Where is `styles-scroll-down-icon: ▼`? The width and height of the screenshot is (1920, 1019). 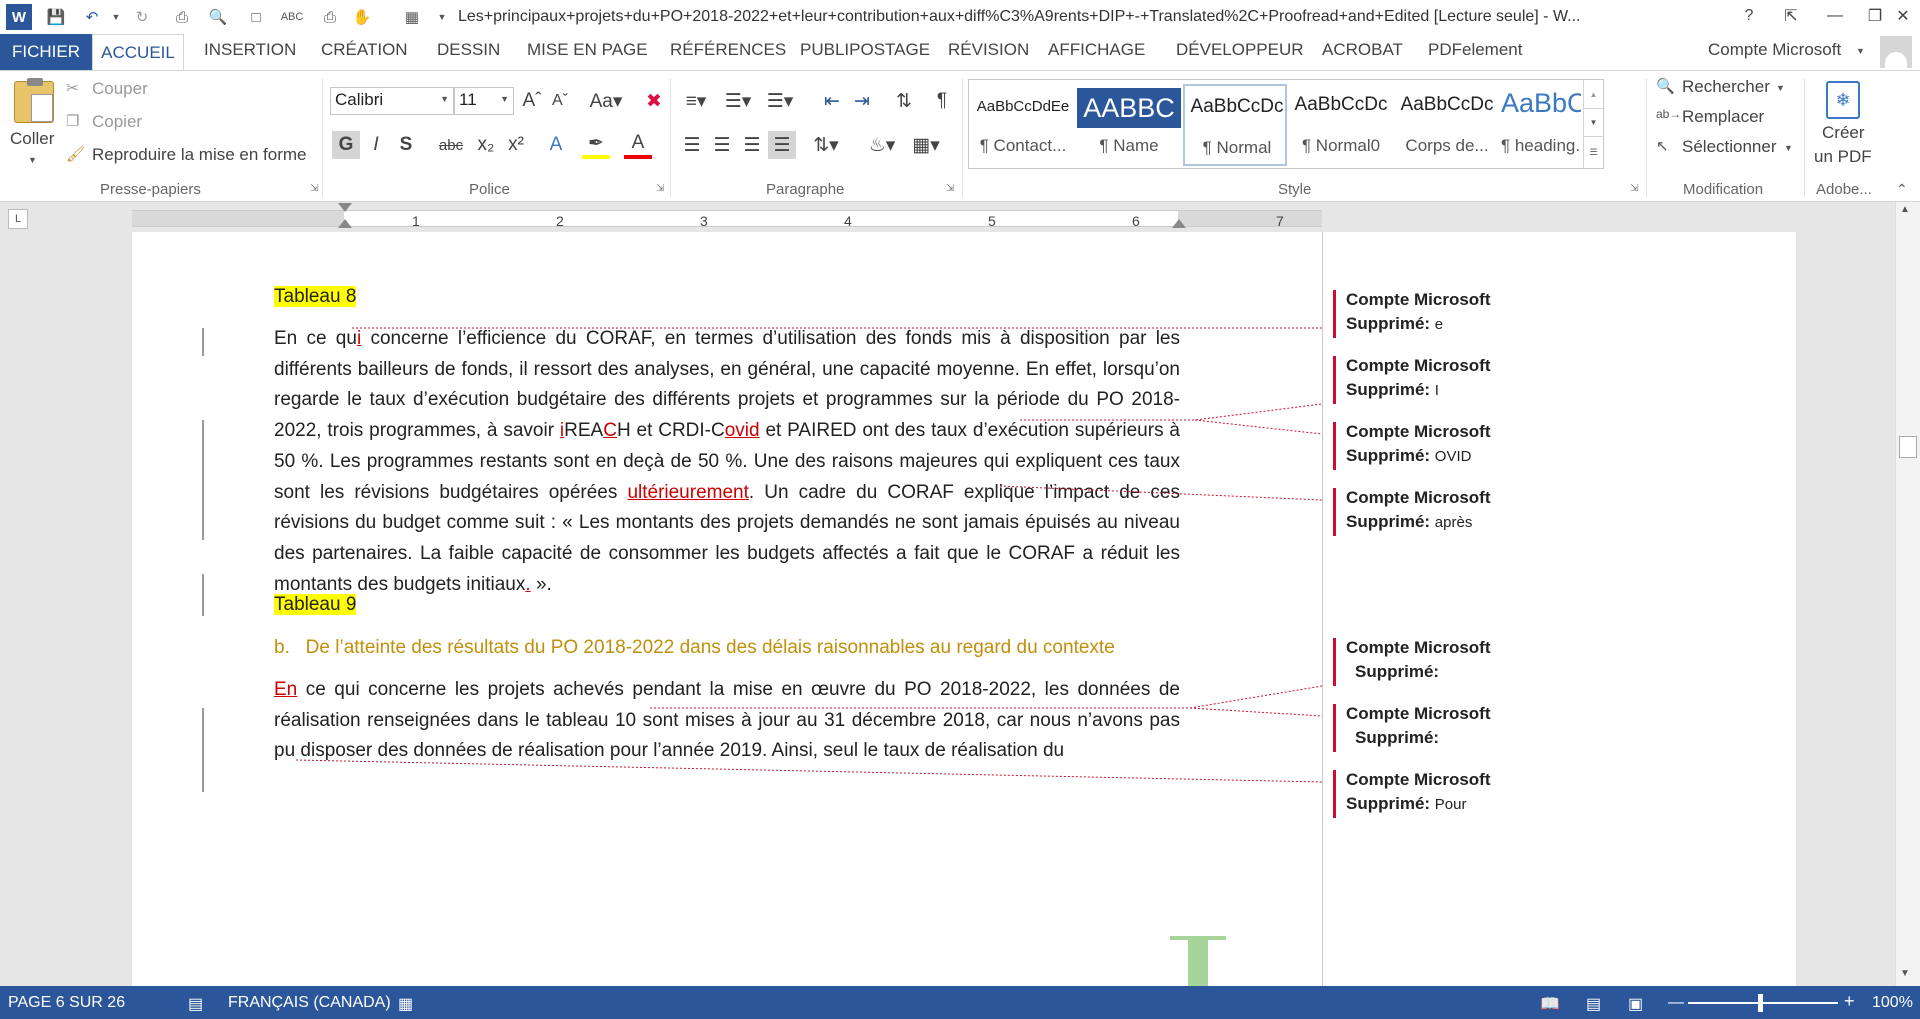
styles-scroll-down-icon: ▼ is located at coordinates (1593, 122).